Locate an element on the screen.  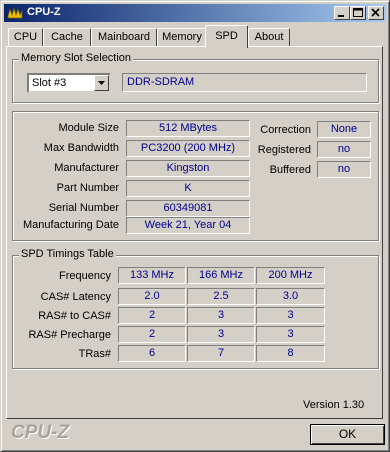
max-bandwidth-value: PC3200 (200 MHz) is located at coordinates (188, 148).